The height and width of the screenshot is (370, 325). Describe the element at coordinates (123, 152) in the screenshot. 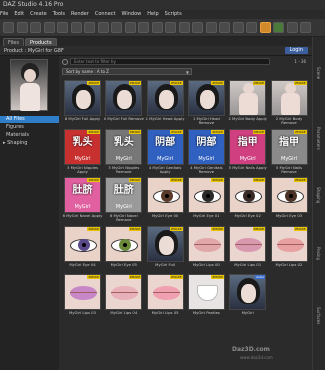

I see `product-tile: 乳头 MyGirl ZMAKE 3 MyGirl Nipples Remove` at that location.